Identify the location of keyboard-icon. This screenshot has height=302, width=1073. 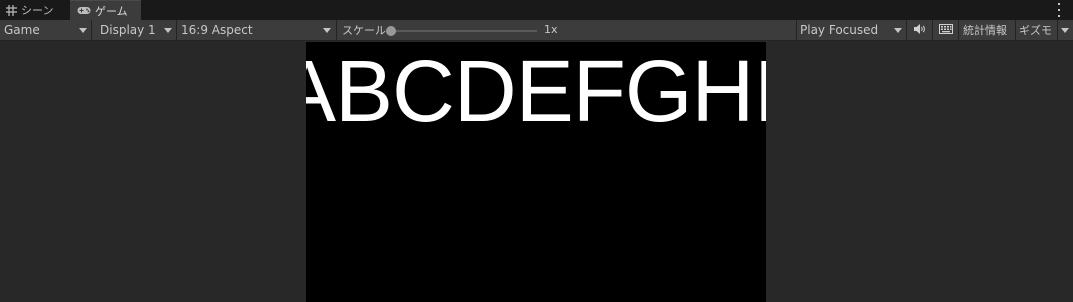
(945, 30).